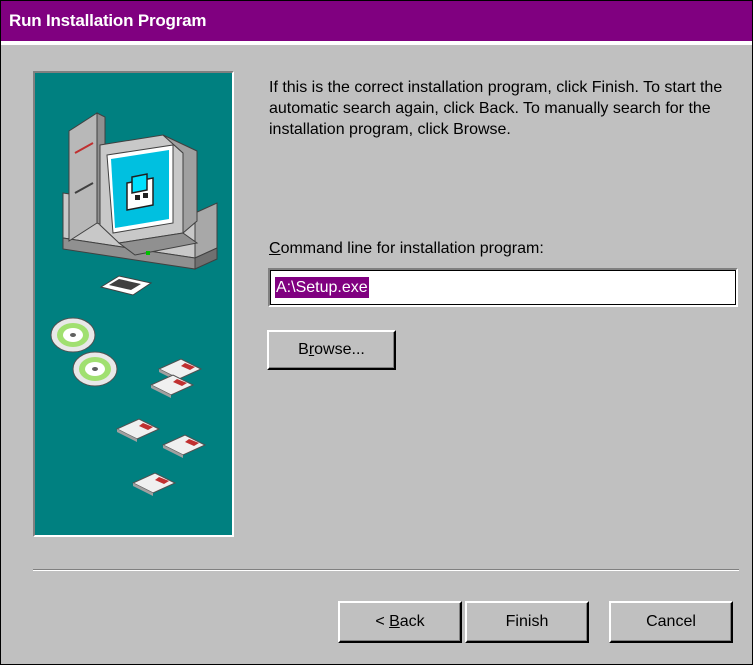  What do you see at coordinates (527, 622) in the screenshot?
I see `finish-button: Finish` at bounding box center [527, 622].